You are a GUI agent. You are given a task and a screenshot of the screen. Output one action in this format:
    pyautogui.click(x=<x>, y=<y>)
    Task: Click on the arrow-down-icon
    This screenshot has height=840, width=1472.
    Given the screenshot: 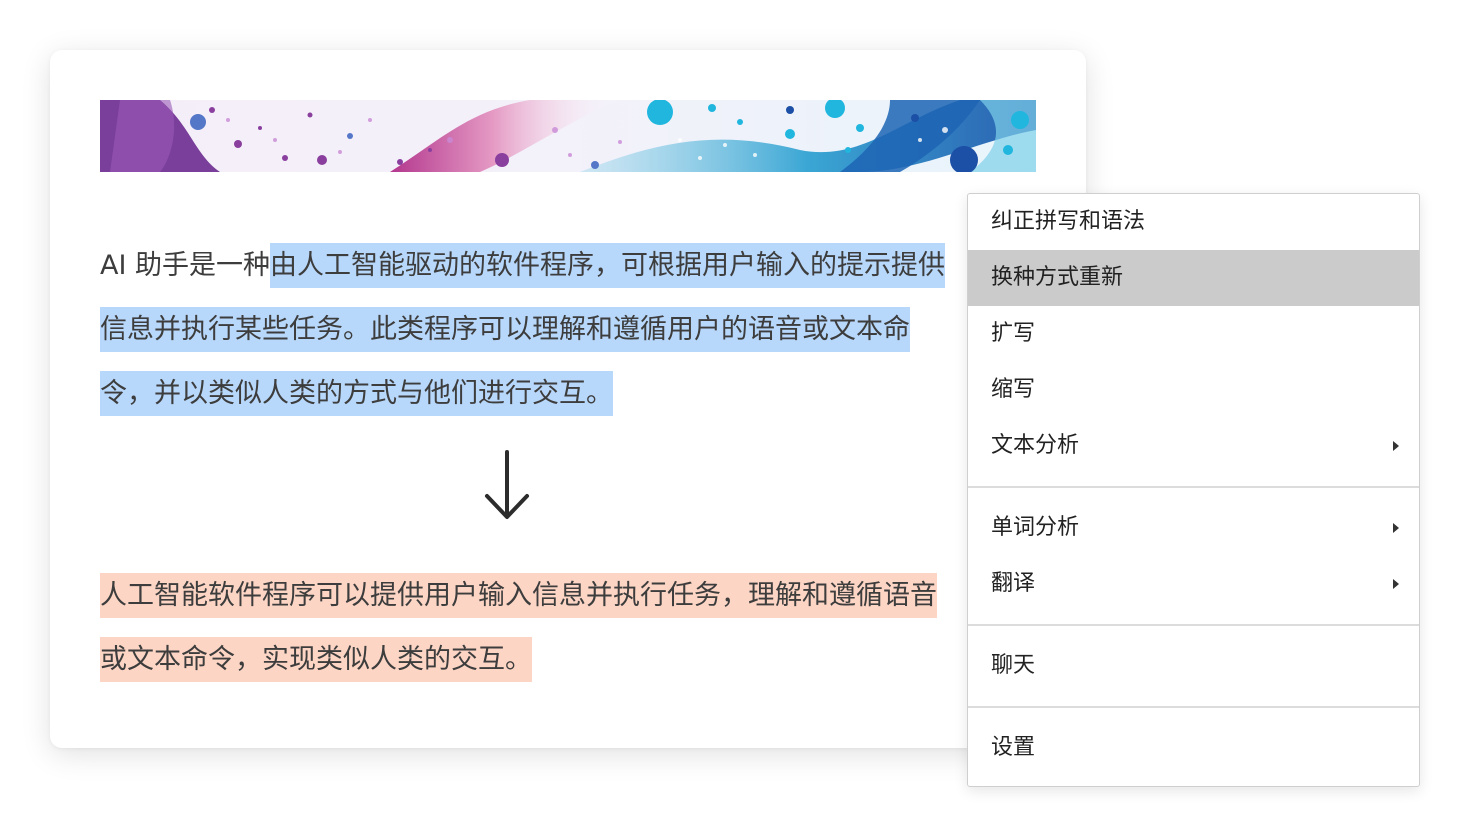 What is the action you would take?
    pyautogui.click(x=507, y=484)
    